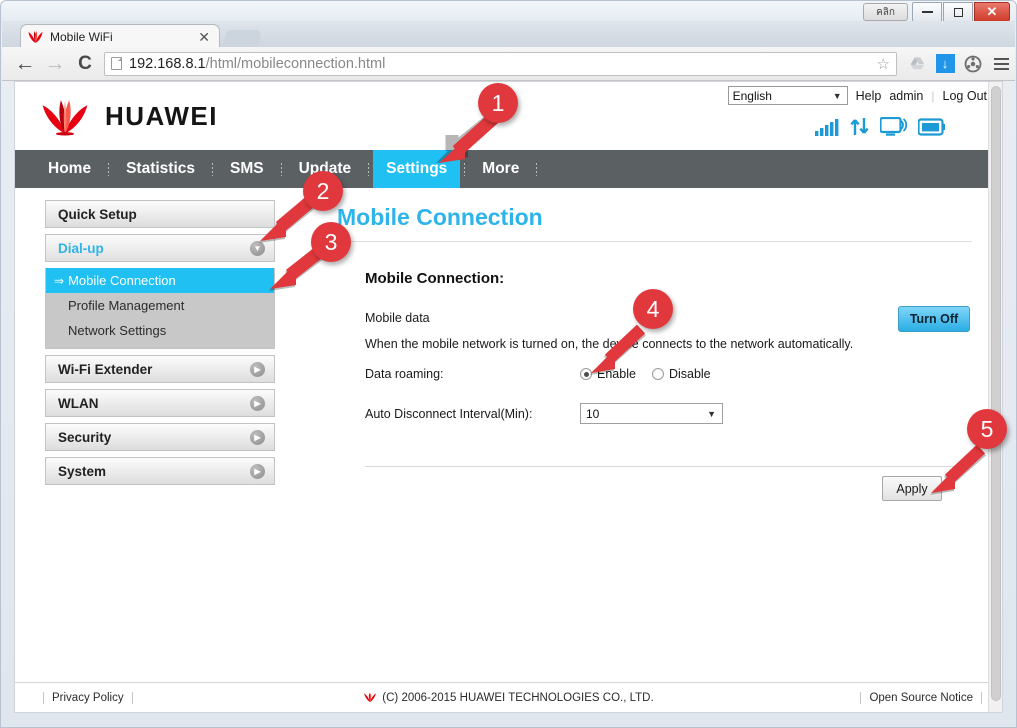  I want to click on sidebar-item-security: Security ▶, so click(160, 437).